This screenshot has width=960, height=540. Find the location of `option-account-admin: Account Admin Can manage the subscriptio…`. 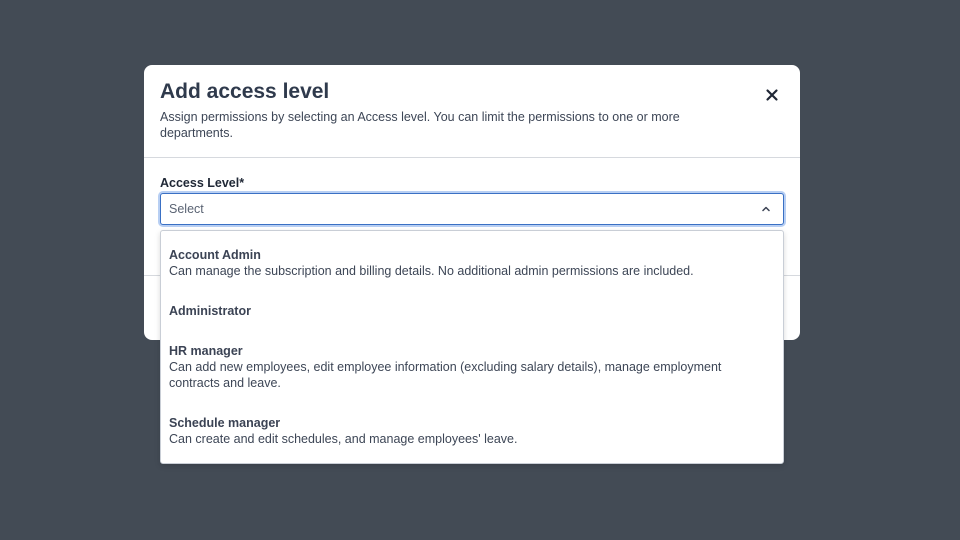

option-account-admin: Account Admin Can manage the subscriptio… is located at coordinates (472, 263).